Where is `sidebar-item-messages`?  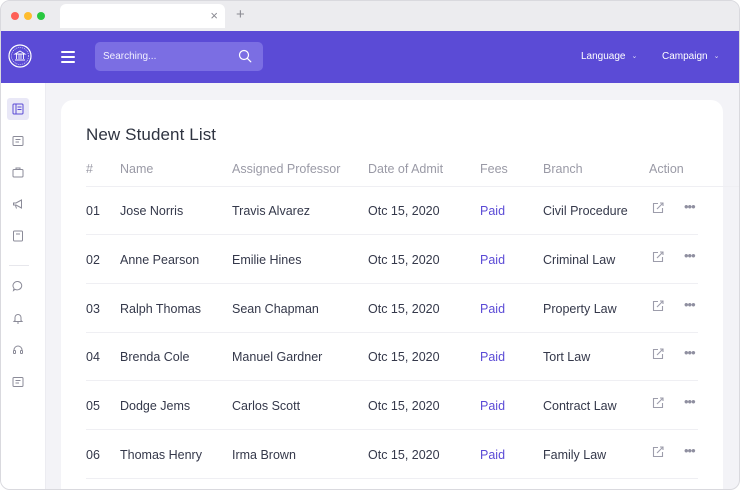
sidebar-item-messages is located at coordinates (18, 286).